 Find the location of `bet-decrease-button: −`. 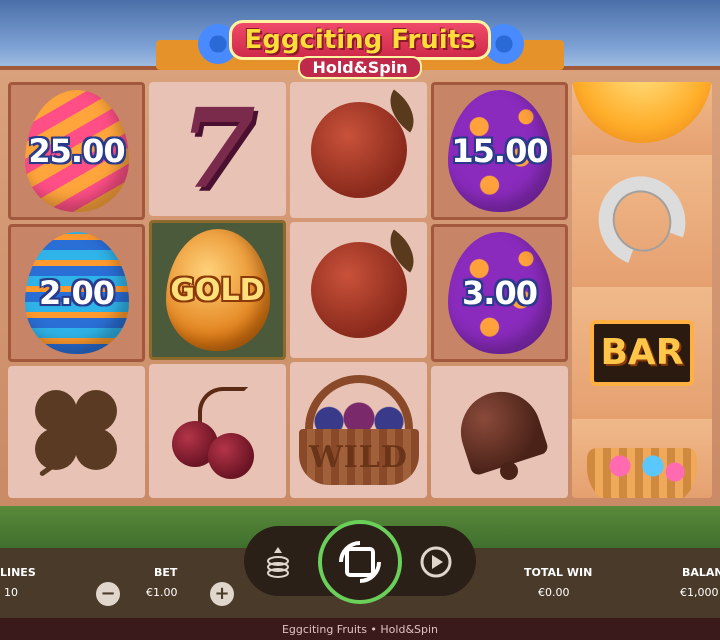

bet-decrease-button: − is located at coordinates (108, 594).